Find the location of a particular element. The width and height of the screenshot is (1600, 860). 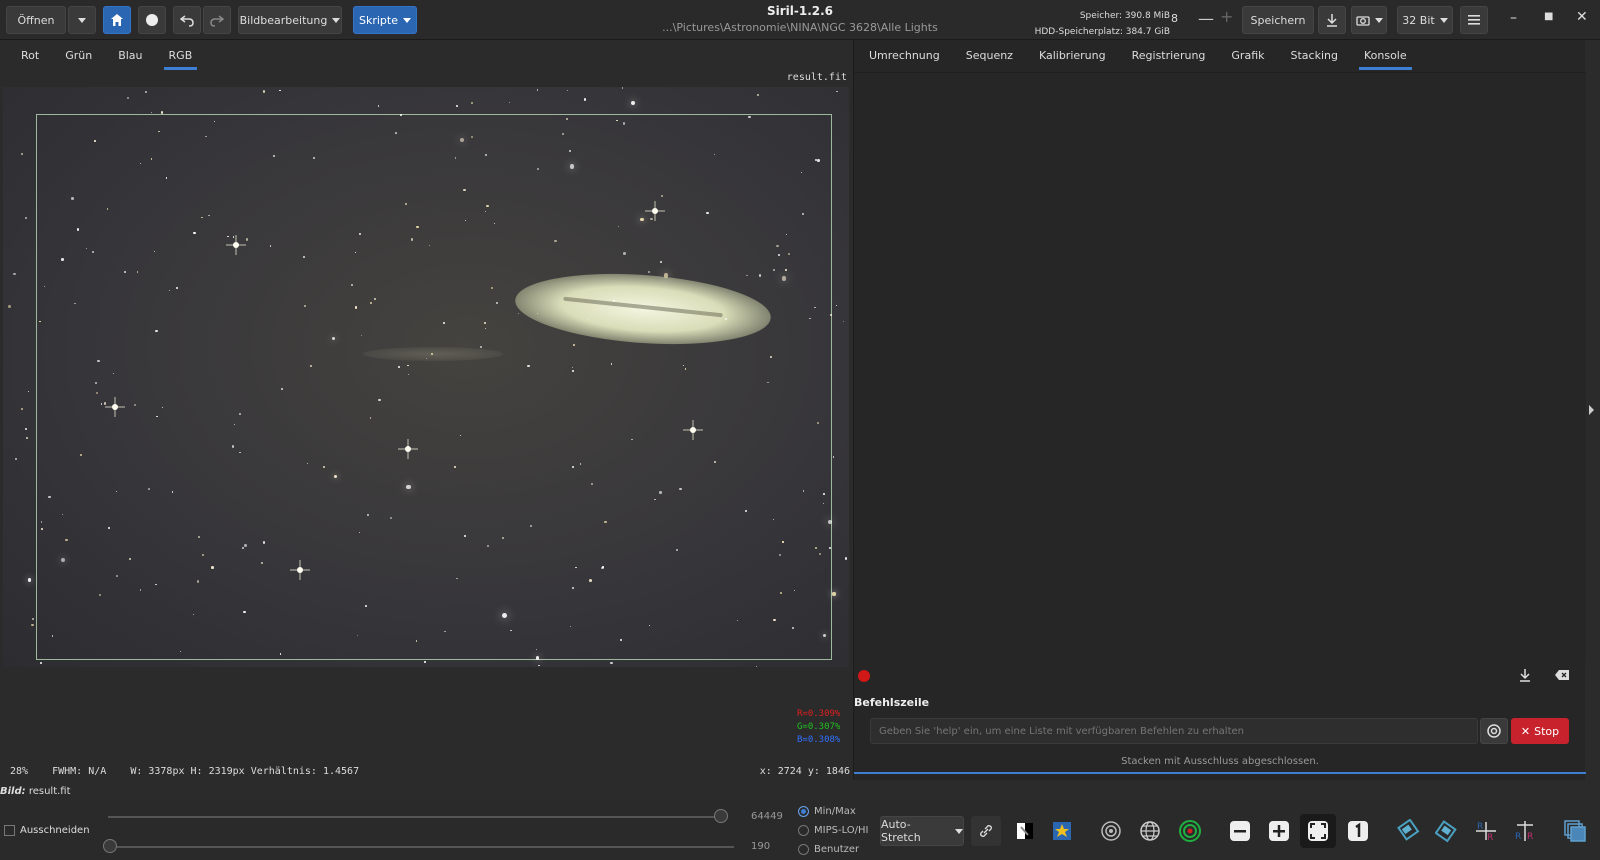

color-mode-button is located at coordinates (1025, 831).